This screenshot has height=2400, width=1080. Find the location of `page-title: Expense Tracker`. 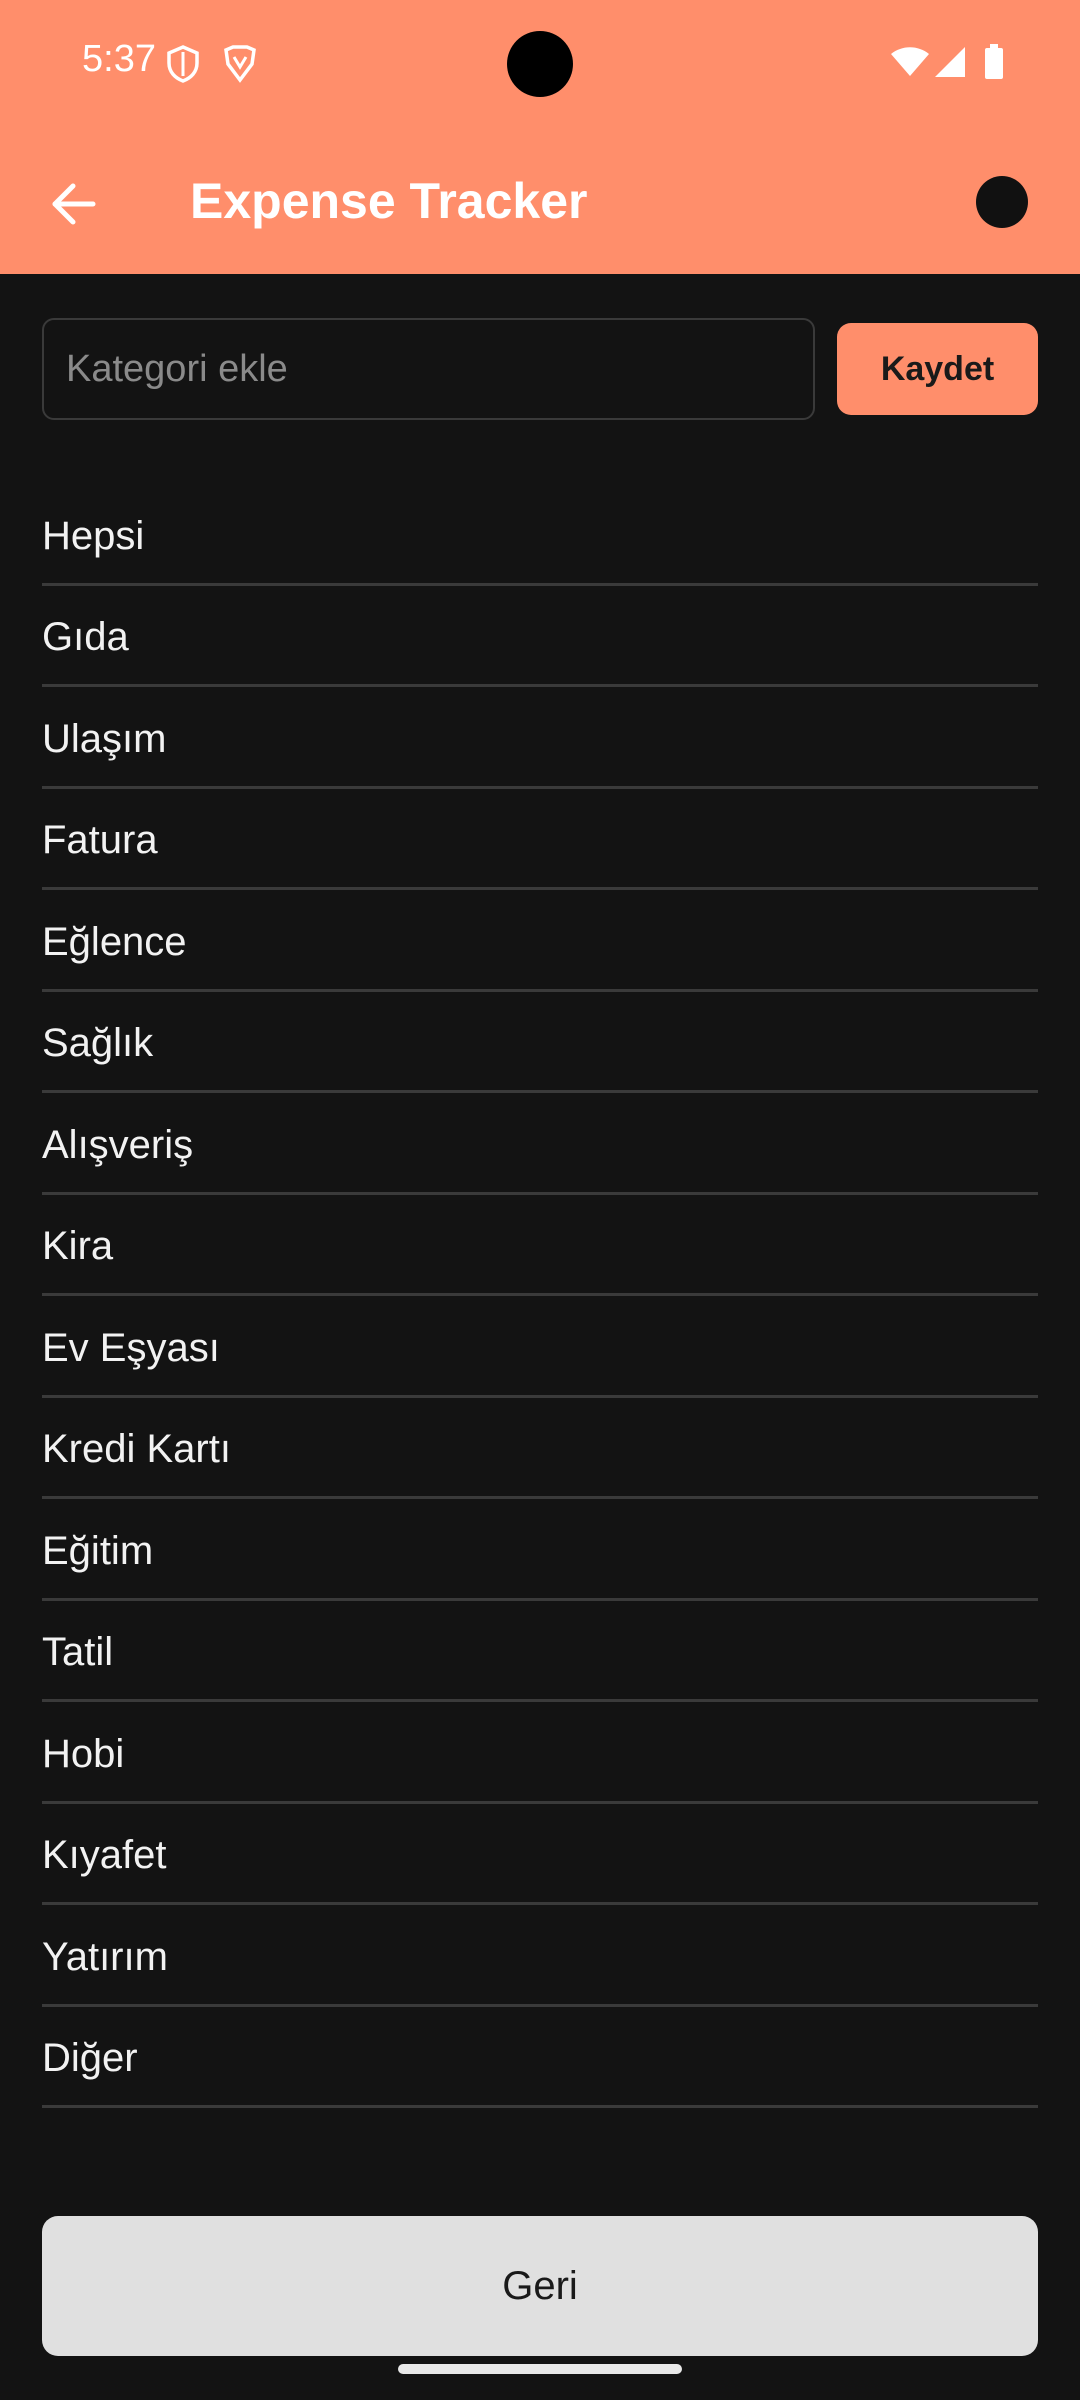

page-title: Expense Tracker is located at coordinates (389, 201).